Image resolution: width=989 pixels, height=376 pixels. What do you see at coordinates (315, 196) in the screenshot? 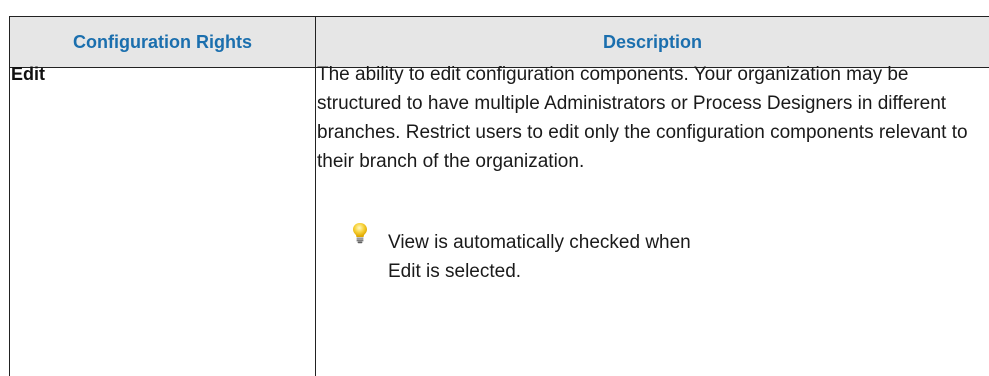
I see `column-divider` at bounding box center [315, 196].